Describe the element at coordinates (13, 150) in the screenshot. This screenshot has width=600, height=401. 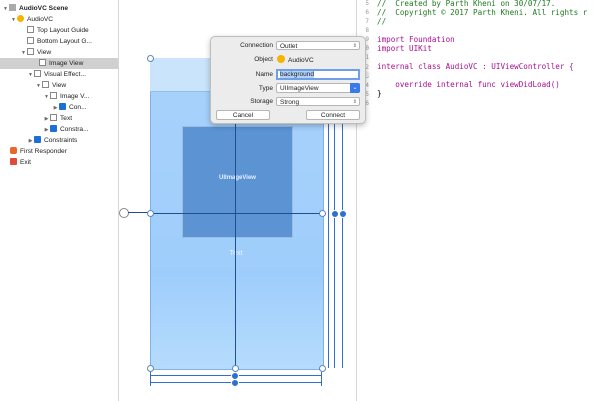
I see `first-responder-icon` at that location.